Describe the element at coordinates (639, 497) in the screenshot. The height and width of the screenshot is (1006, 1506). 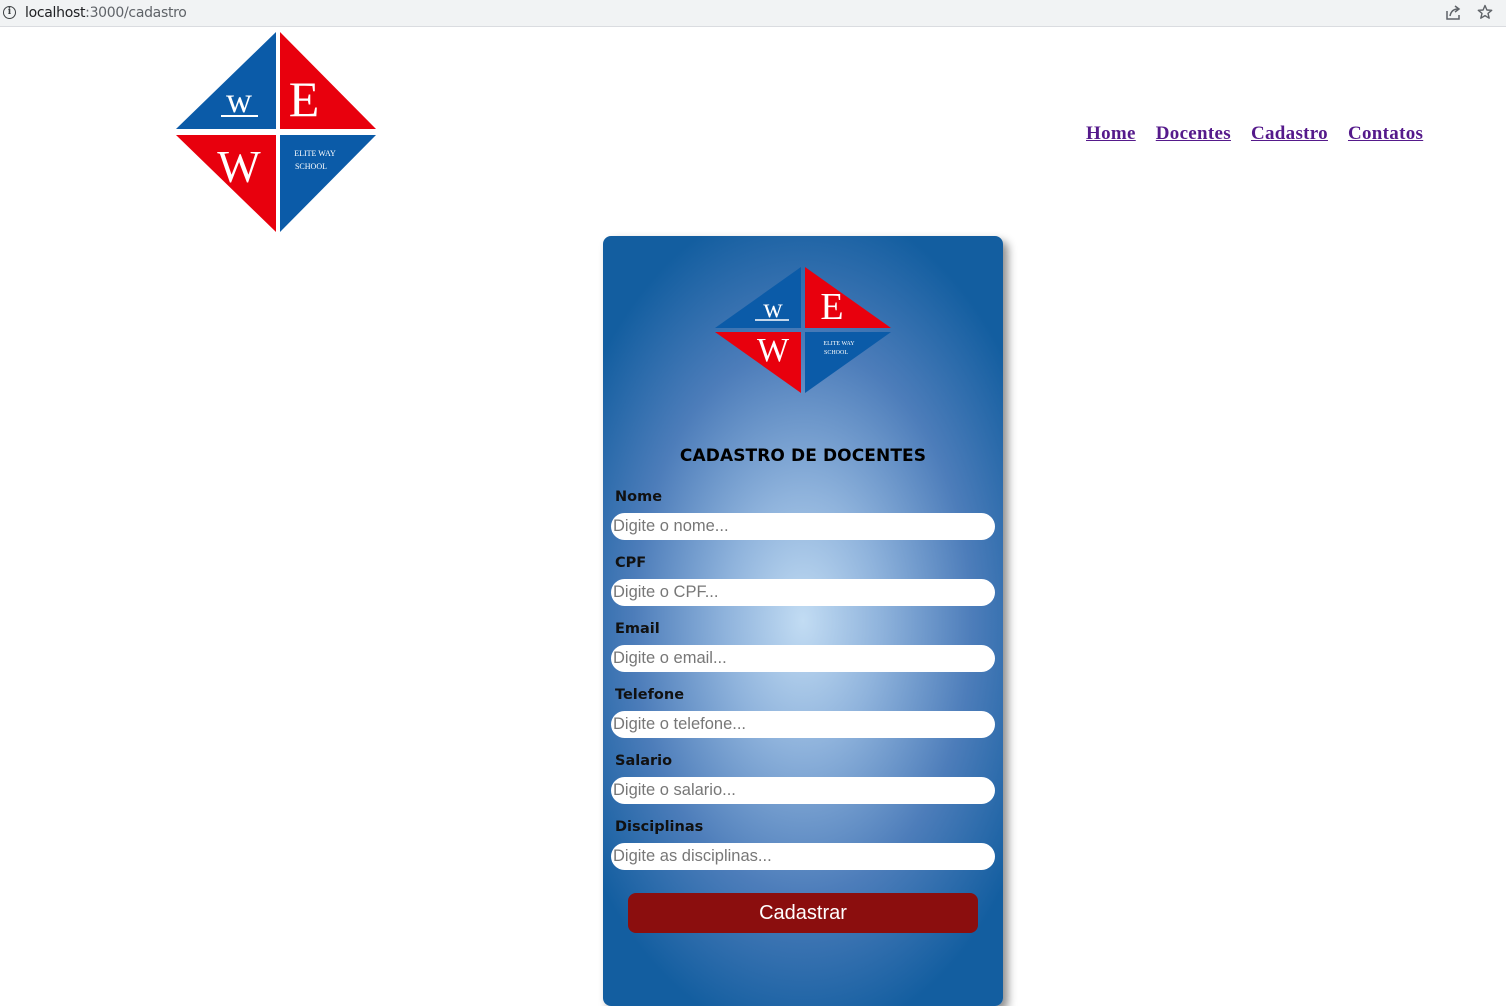
I see `nome-label: Nome` at that location.